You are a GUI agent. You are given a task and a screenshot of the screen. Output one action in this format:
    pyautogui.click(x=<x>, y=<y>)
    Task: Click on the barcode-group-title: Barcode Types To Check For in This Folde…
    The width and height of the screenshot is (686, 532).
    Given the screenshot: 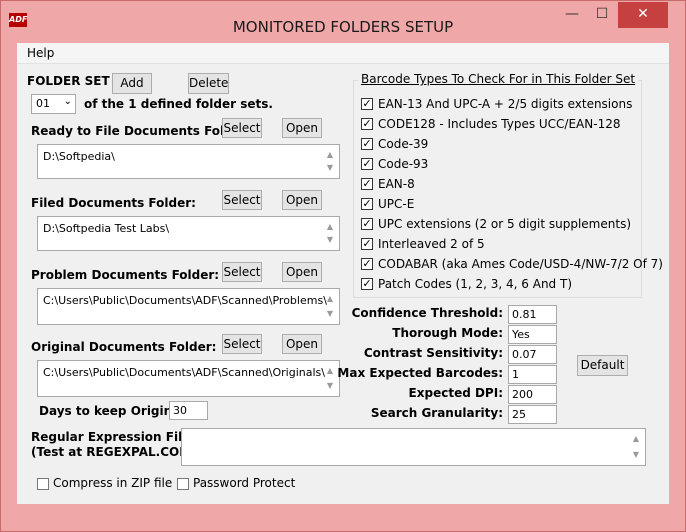 What is the action you would take?
    pyautogui.click(x=498, y=79)
    